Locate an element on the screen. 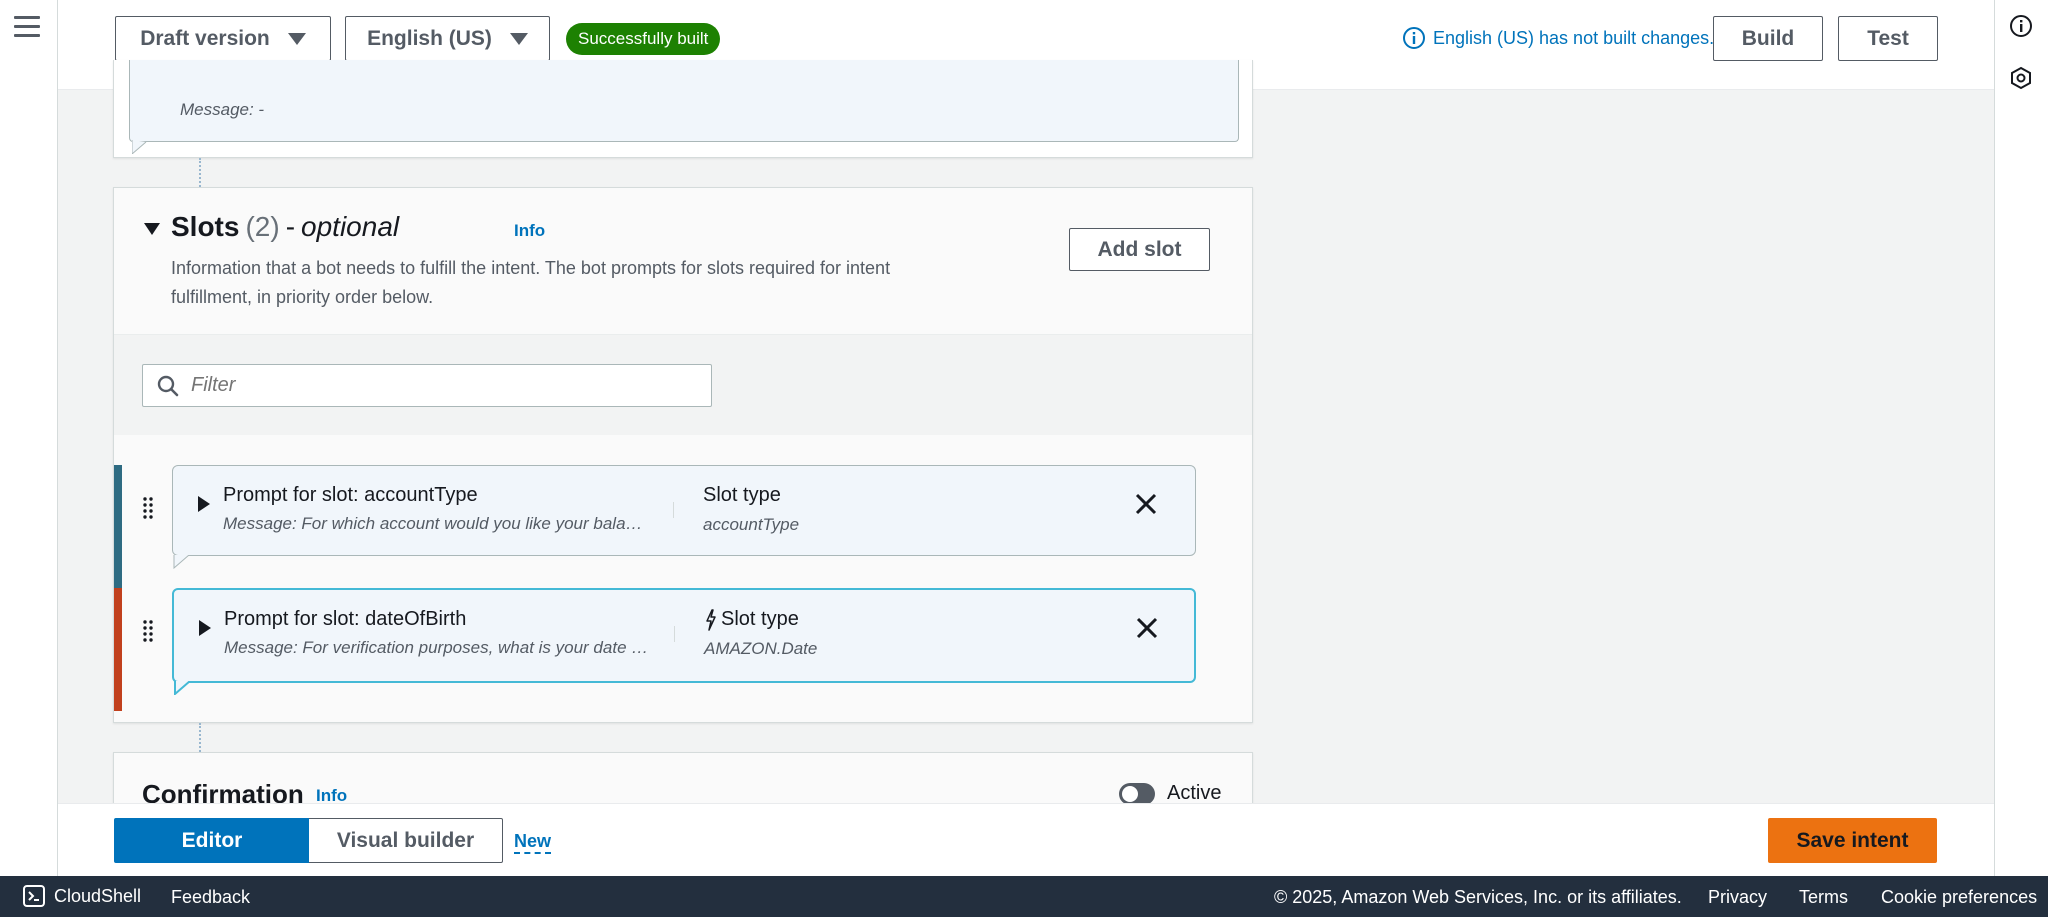  new-badge-link: New is located at coordinates (533, 842).